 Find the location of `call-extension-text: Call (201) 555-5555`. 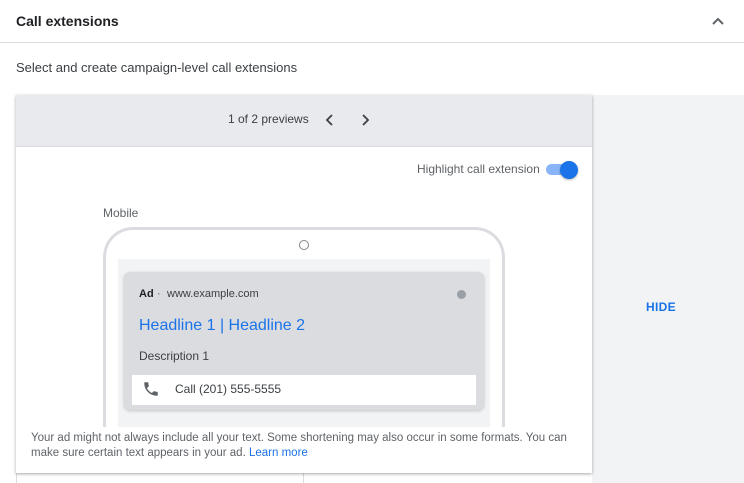

call-extension-text: Call (201) 555-5555 is located at coordinates (228, 389).